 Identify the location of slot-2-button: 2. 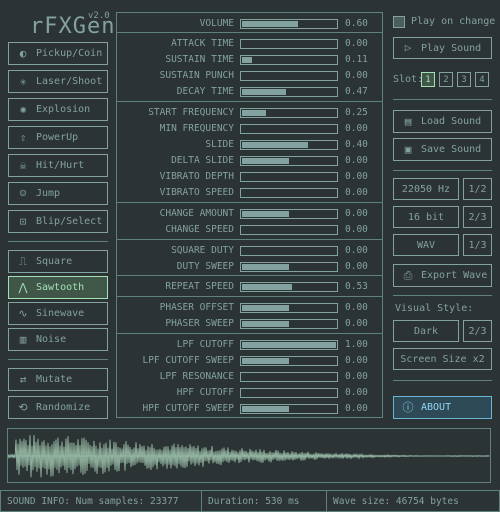
(446, 79).